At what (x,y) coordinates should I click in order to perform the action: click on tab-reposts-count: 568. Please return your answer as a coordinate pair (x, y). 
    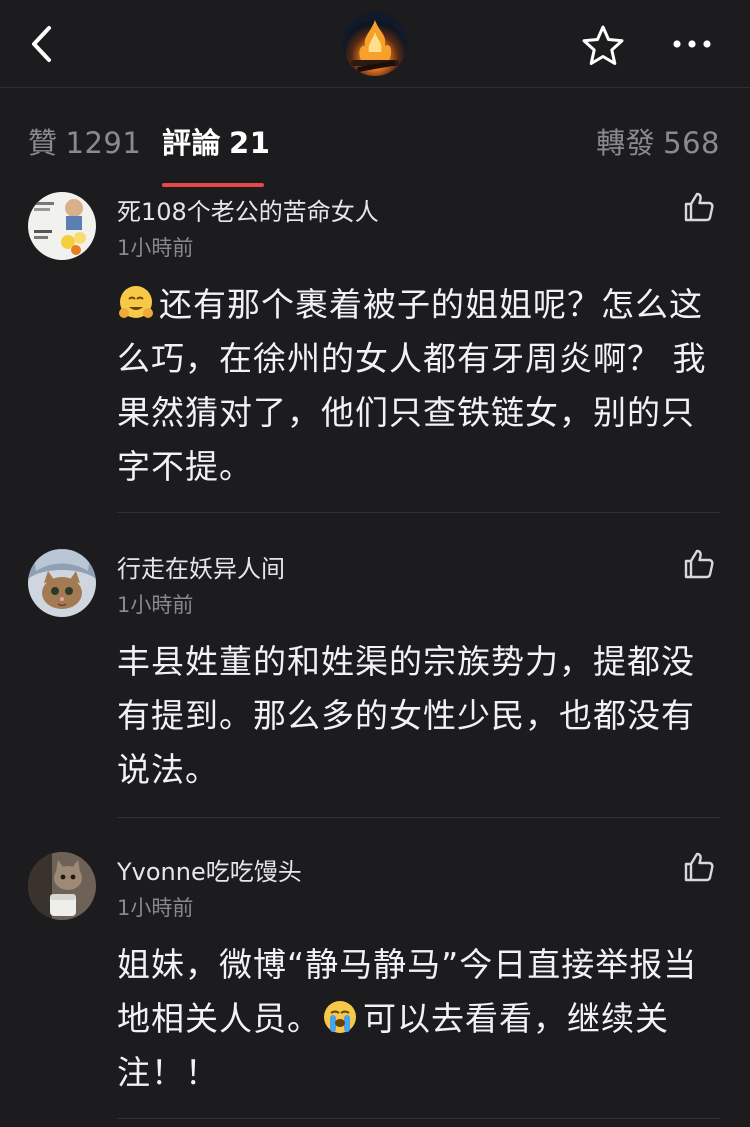
    Looking at the image, I should click on (691, 143).